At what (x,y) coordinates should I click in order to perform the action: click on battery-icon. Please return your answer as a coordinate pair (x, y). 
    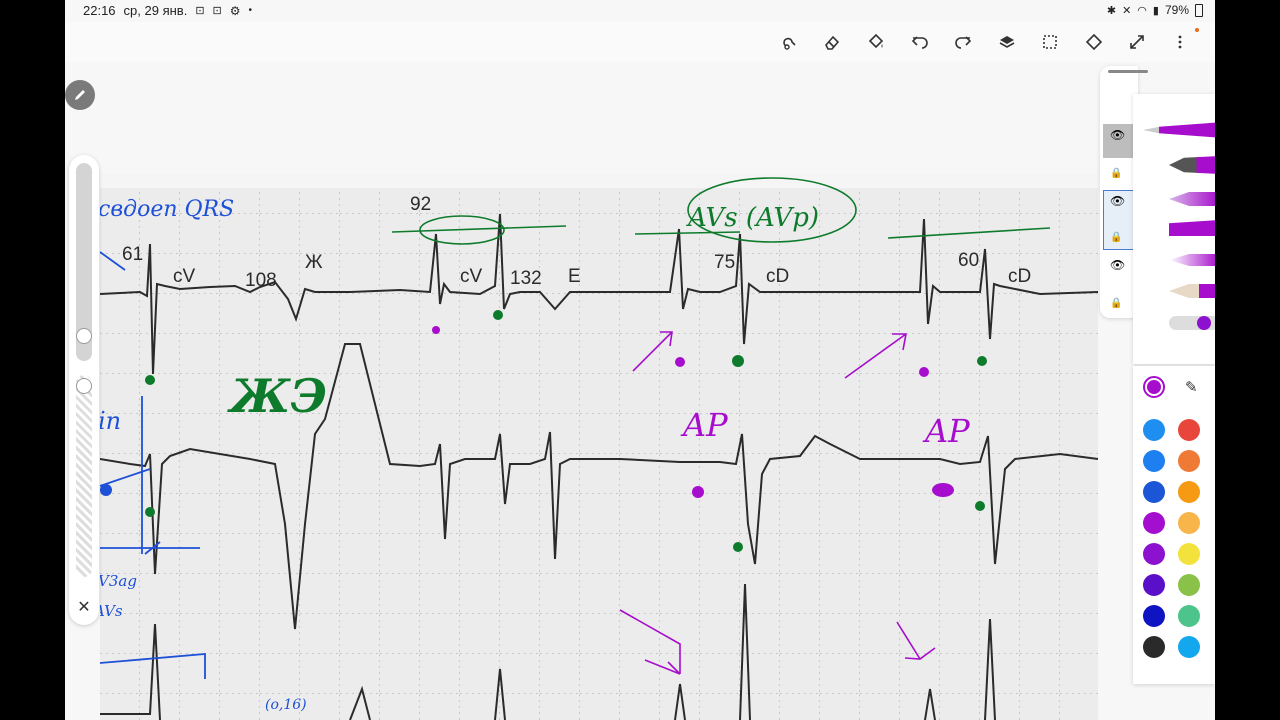
    Looking at the image, I should click on (1199, 10).